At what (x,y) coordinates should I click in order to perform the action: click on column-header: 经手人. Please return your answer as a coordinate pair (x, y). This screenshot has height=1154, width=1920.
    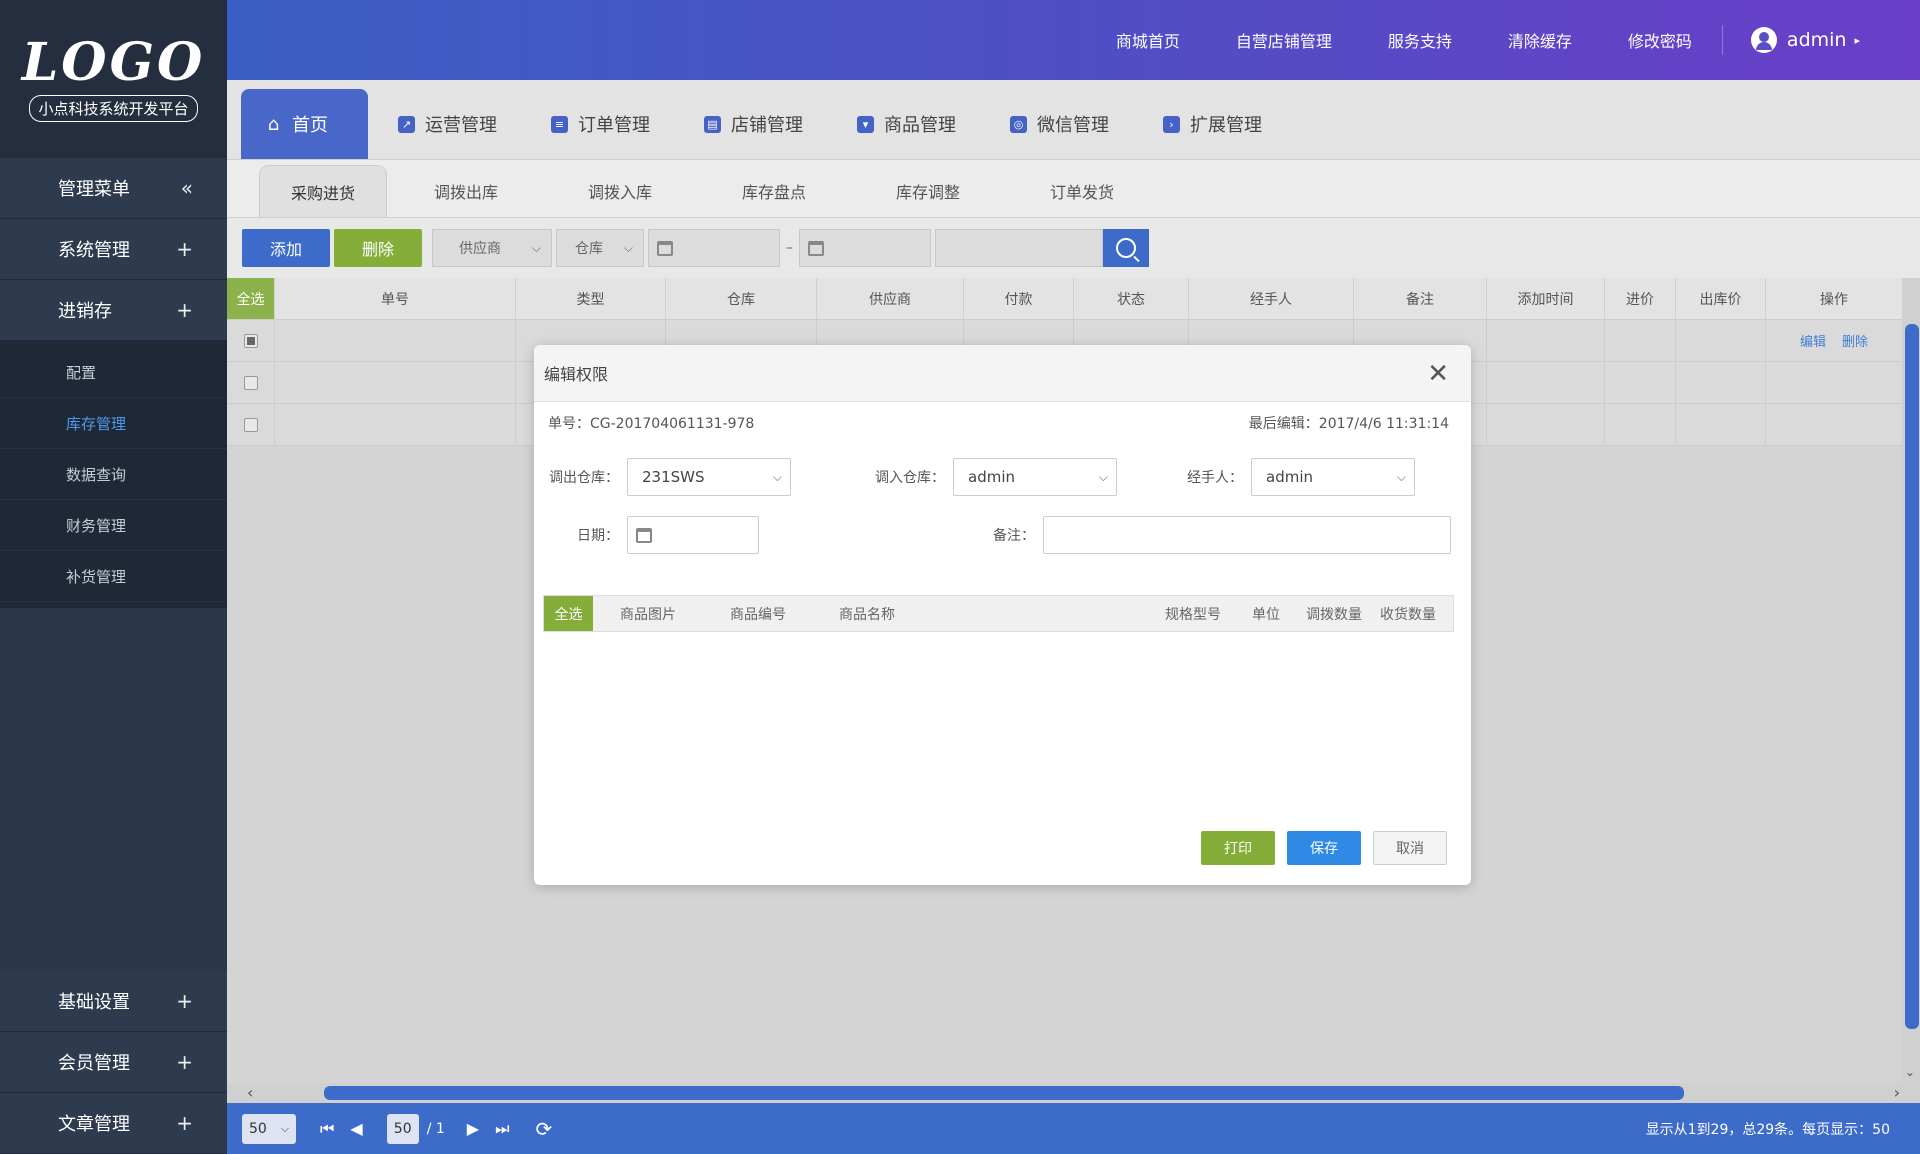
    Looking at the image, I should click on (1271, 298).